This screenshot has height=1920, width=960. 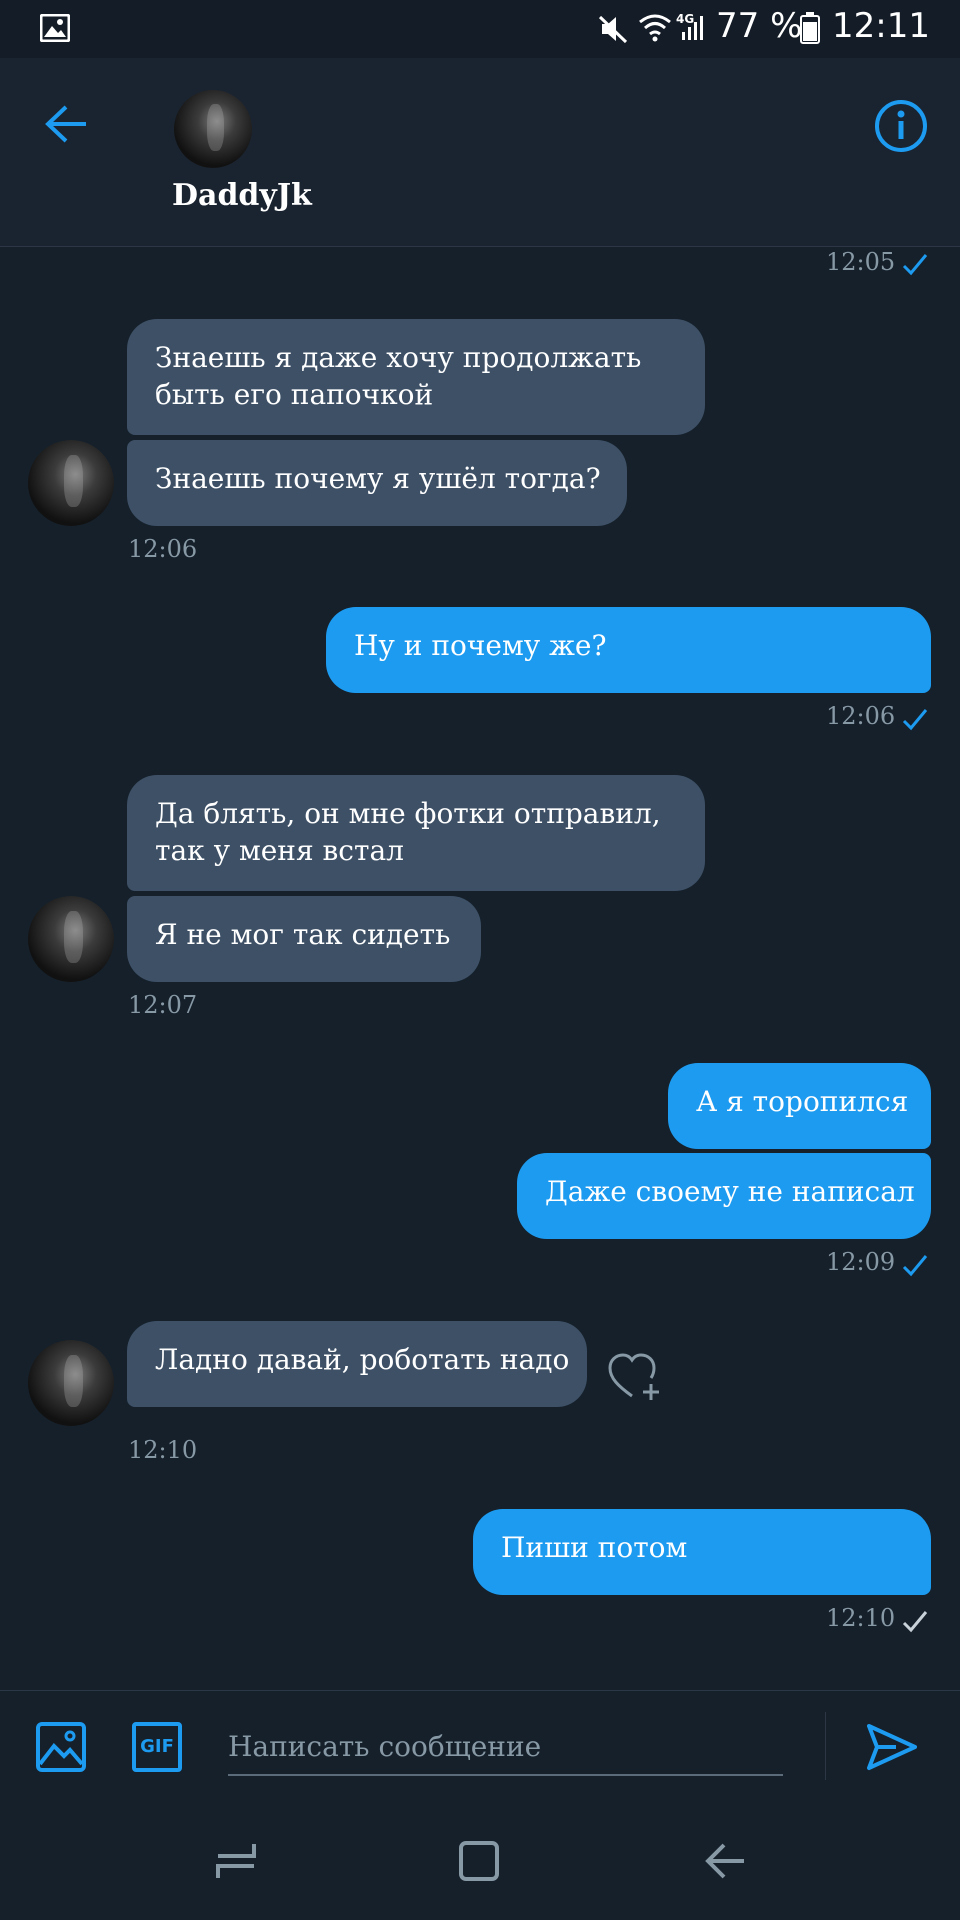 What do you see at coordinates (304, 939) in the screenshot?
I see `incoming-message: Я не мог так сидеть` at bounding box center [304, 939].